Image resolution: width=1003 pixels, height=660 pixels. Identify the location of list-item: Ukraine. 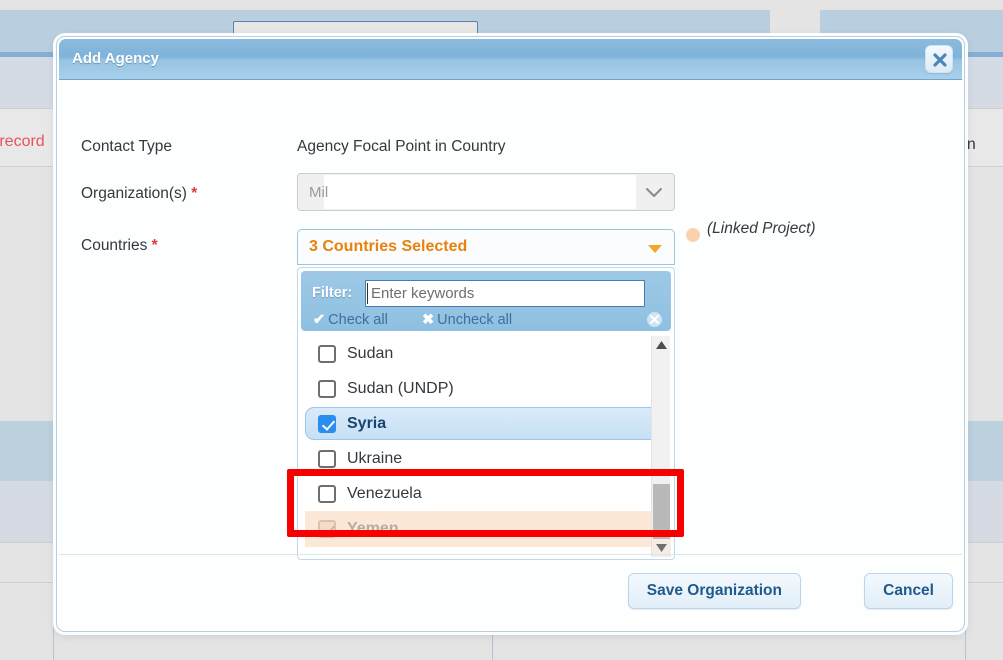
(486, 458).